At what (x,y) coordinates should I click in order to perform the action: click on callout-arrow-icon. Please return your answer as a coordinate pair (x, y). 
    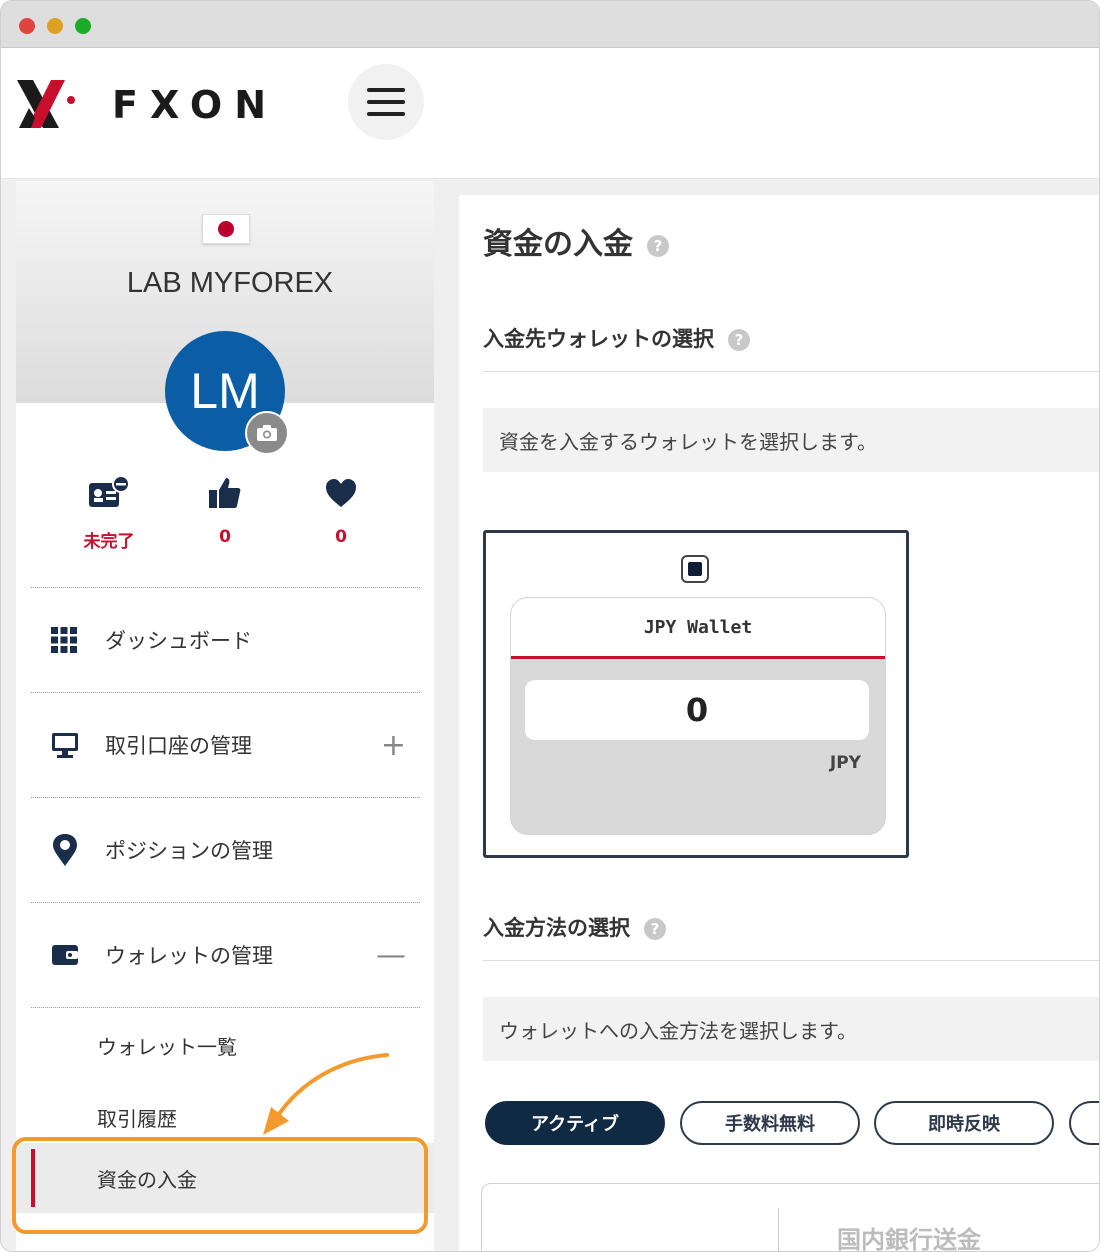
    Looking at the image, I should click on (326, 1094).